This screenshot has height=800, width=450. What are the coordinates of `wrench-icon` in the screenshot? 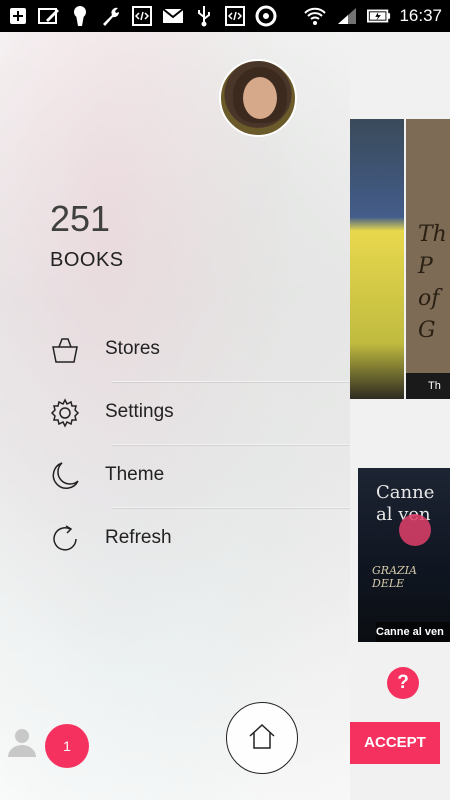 It's located at (111, 16).